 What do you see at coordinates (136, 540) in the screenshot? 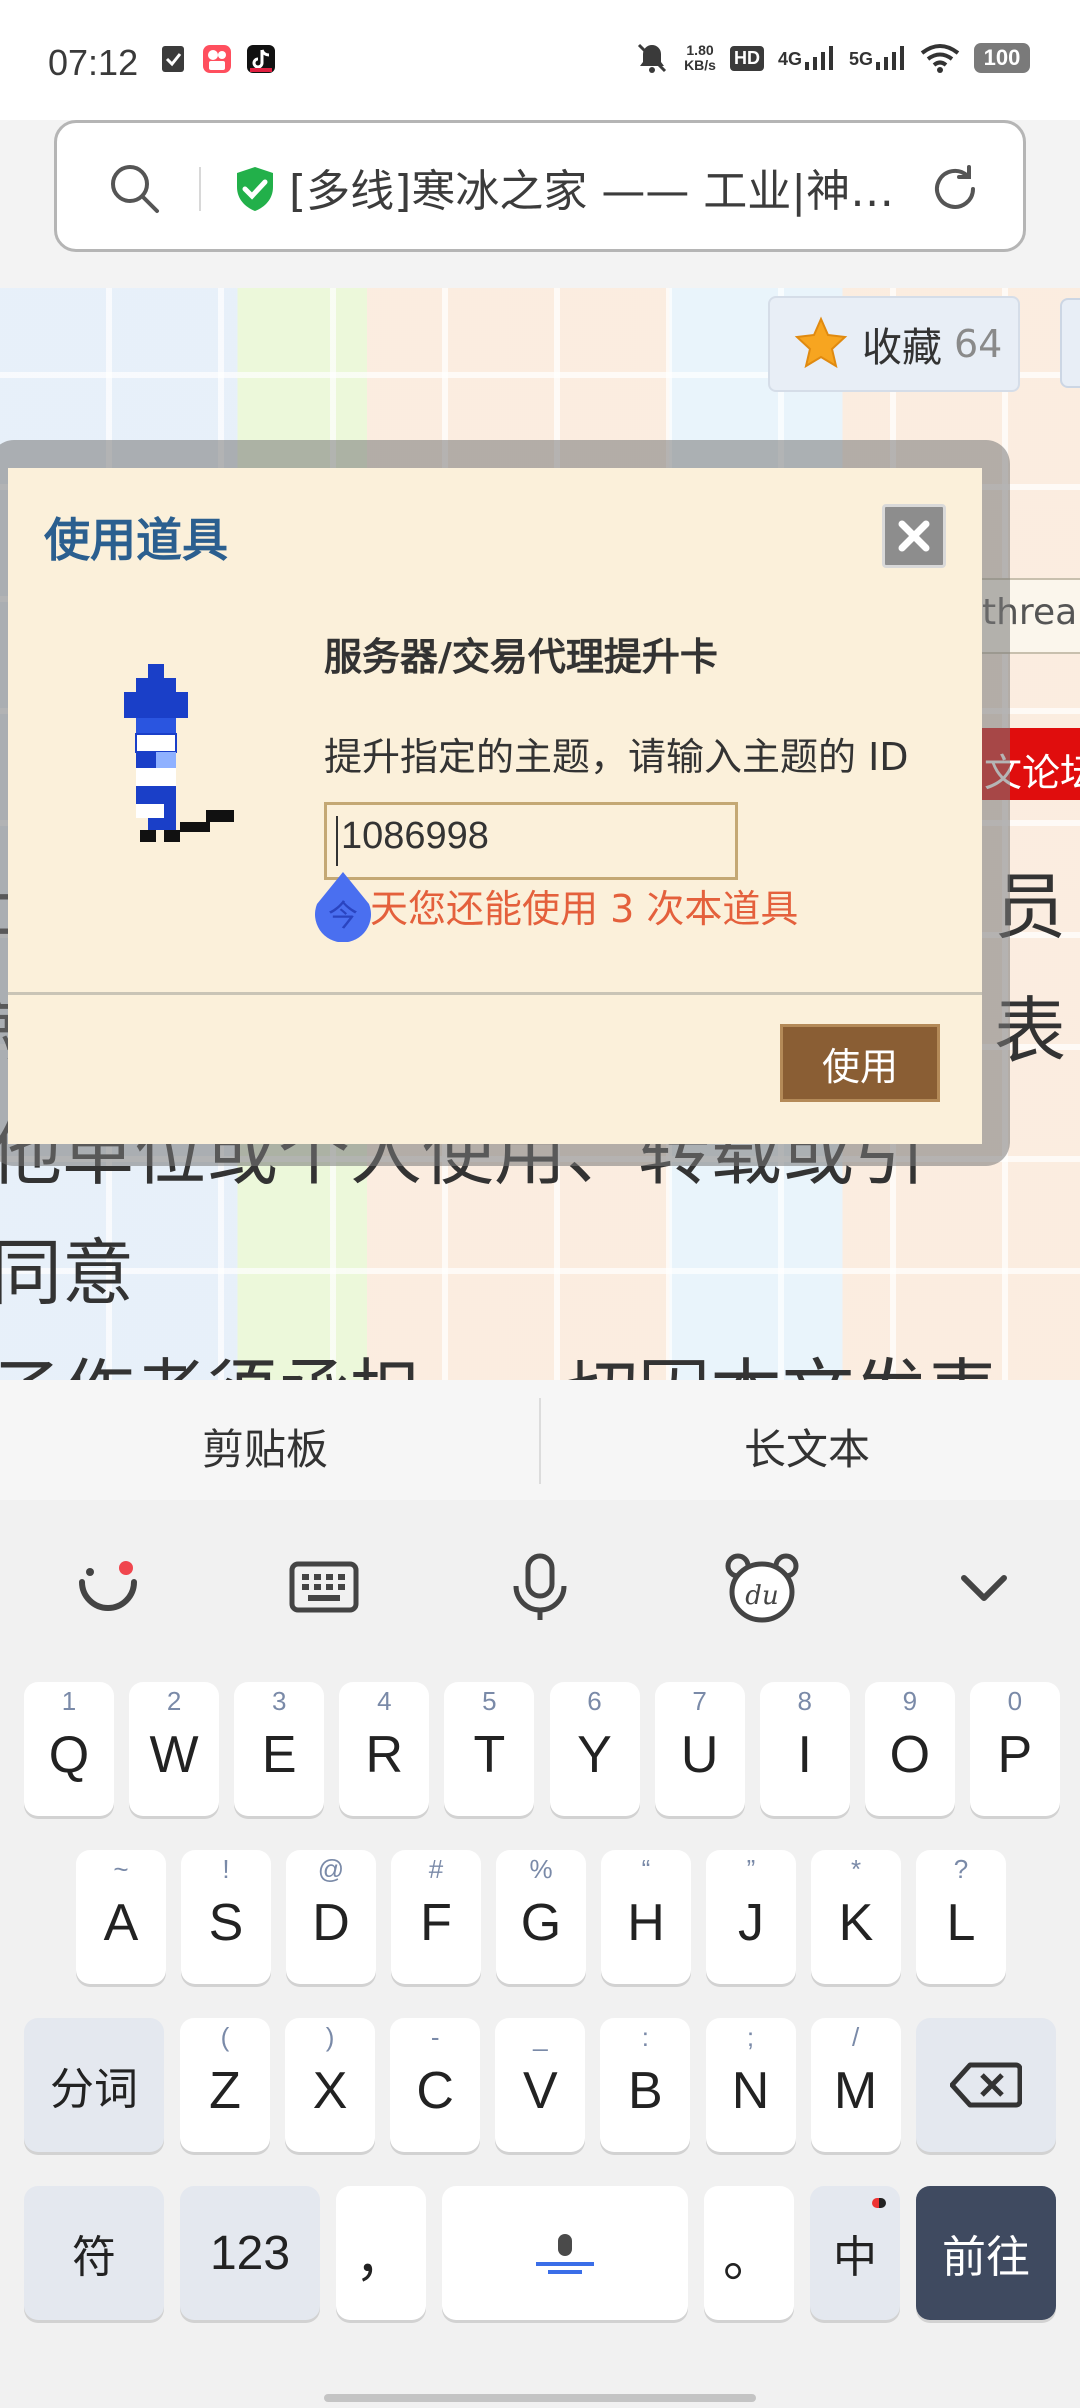
I see `dialog-title: 使用道具` at bounding box center [136, 540].